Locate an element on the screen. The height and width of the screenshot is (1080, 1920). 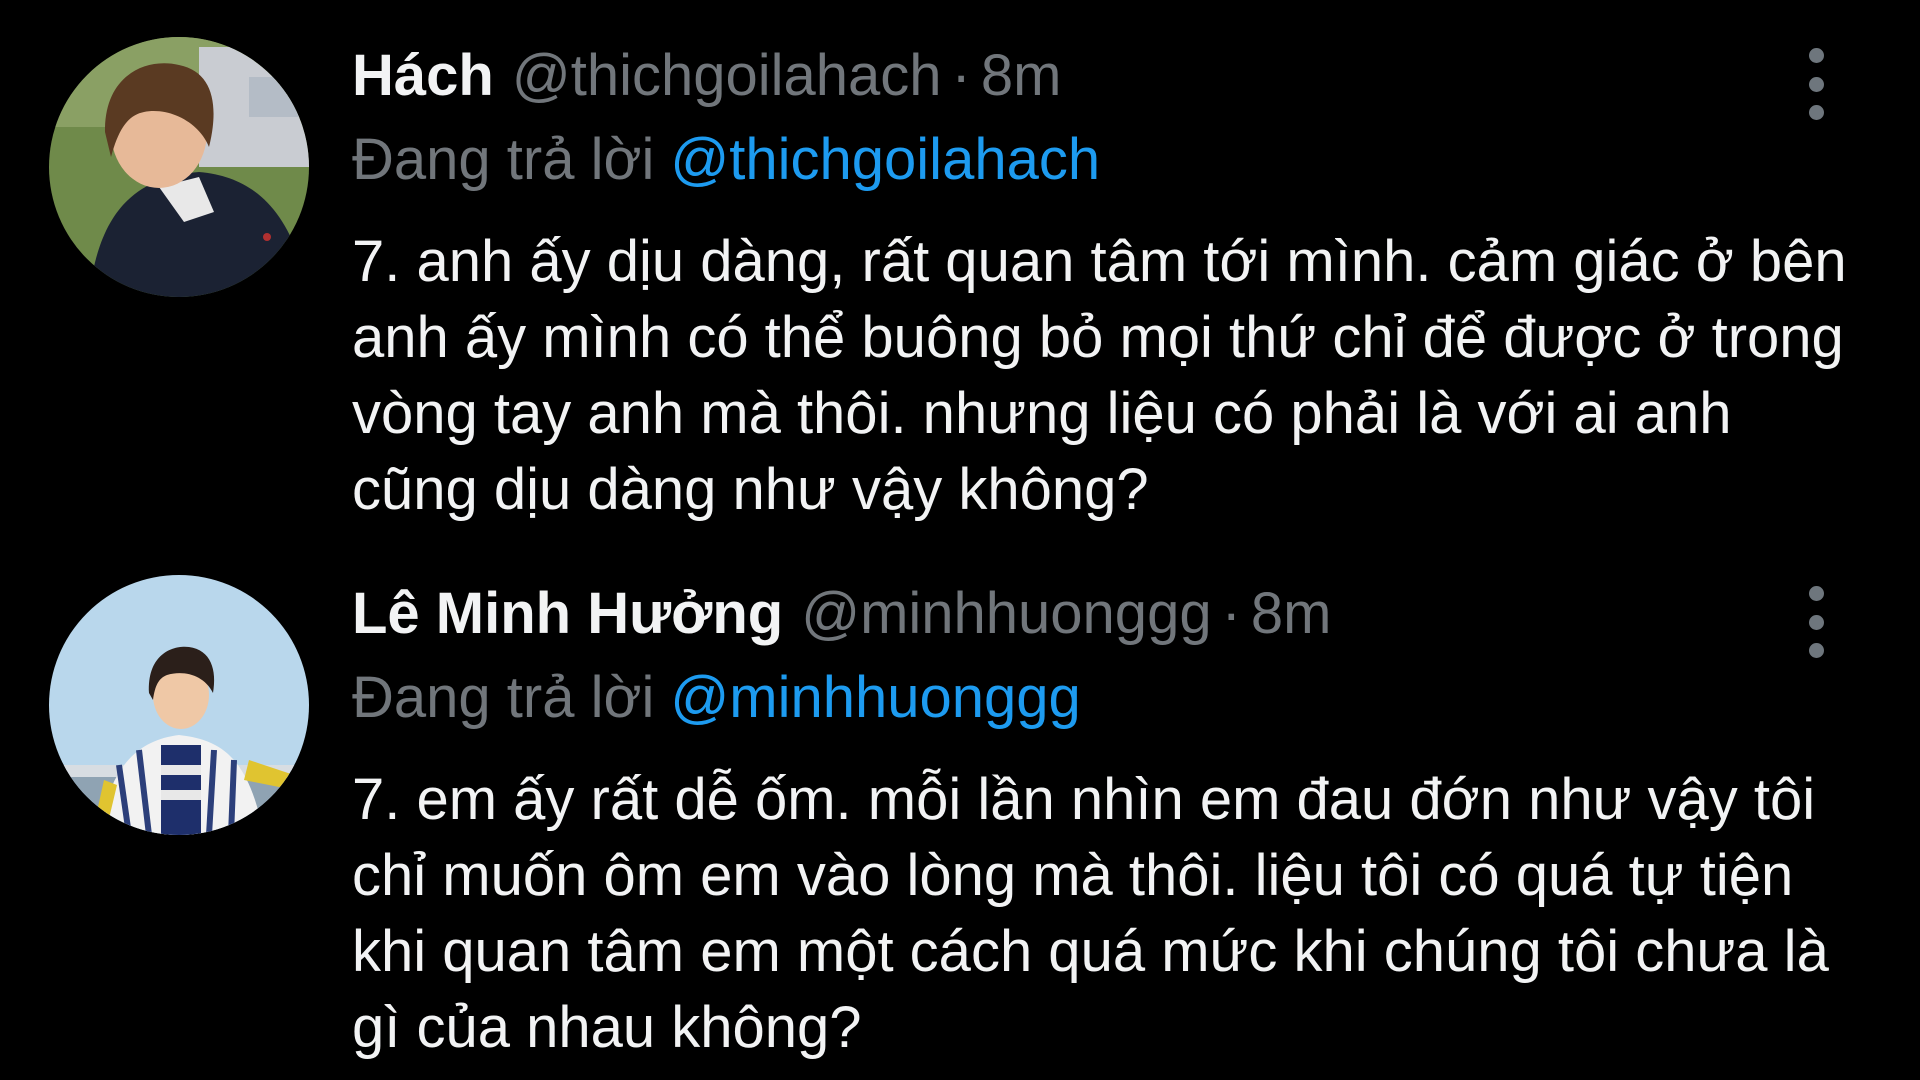
display-name: Lê Minh Hưởng is located at coordinates (567, 614).